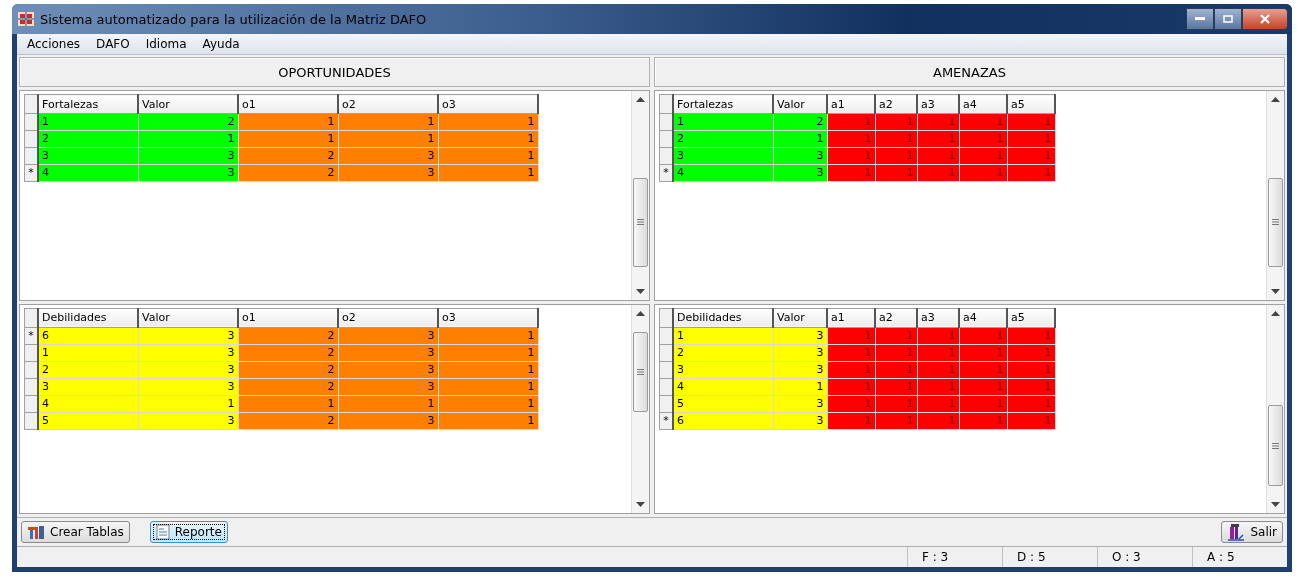 This screenshot has width=1302, height=577. Describe the element at coordinates (334, 72) in the screenshot. I see `panel-title: OPORTUNIDADES` at that location.